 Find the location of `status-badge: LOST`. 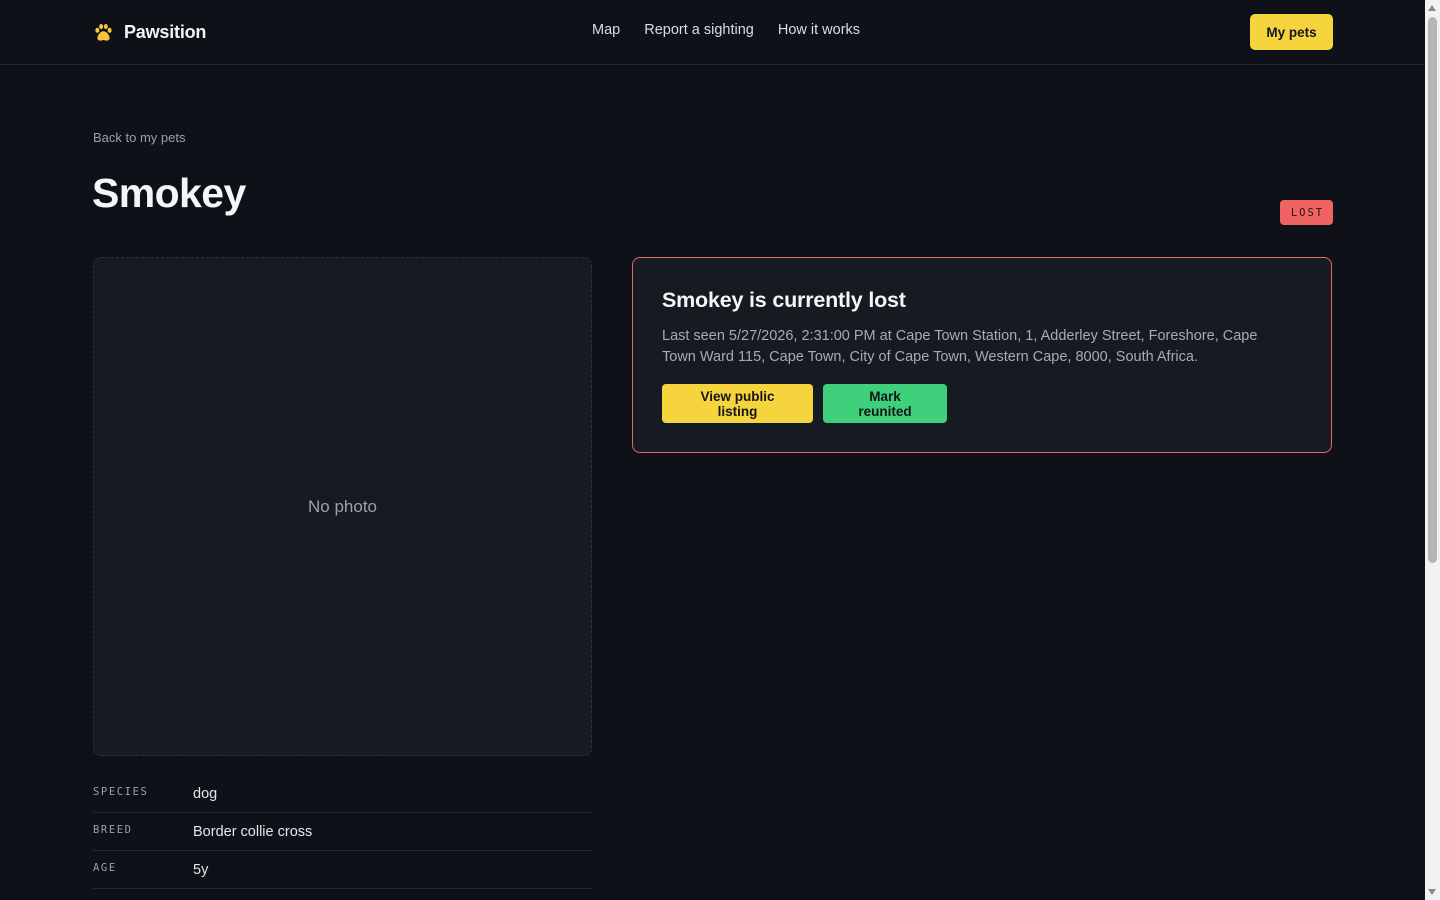

status-badge: LOST is located at coordinates (1306, 212).